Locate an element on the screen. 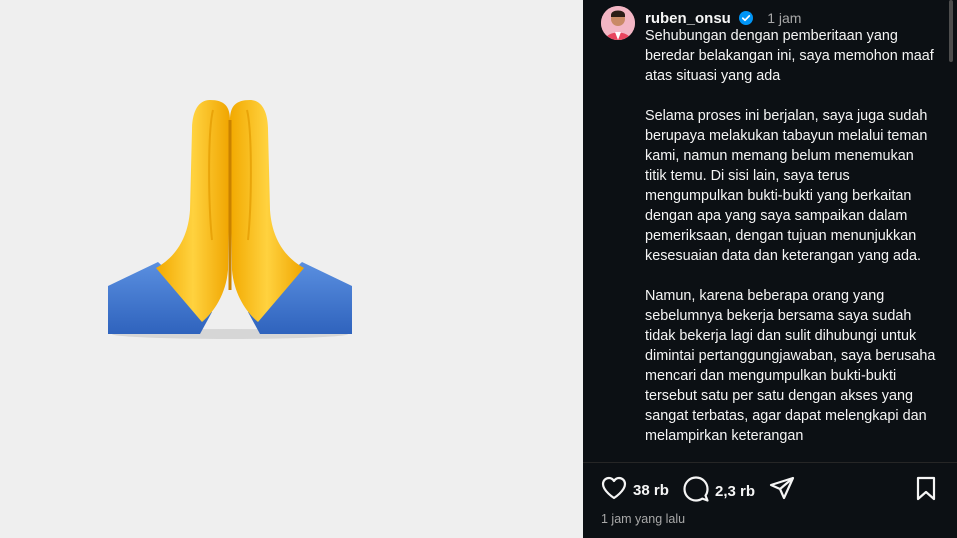 The height and width of the screenshot is (538, 957). bookmark-icon is located at coordinates (926, 491).